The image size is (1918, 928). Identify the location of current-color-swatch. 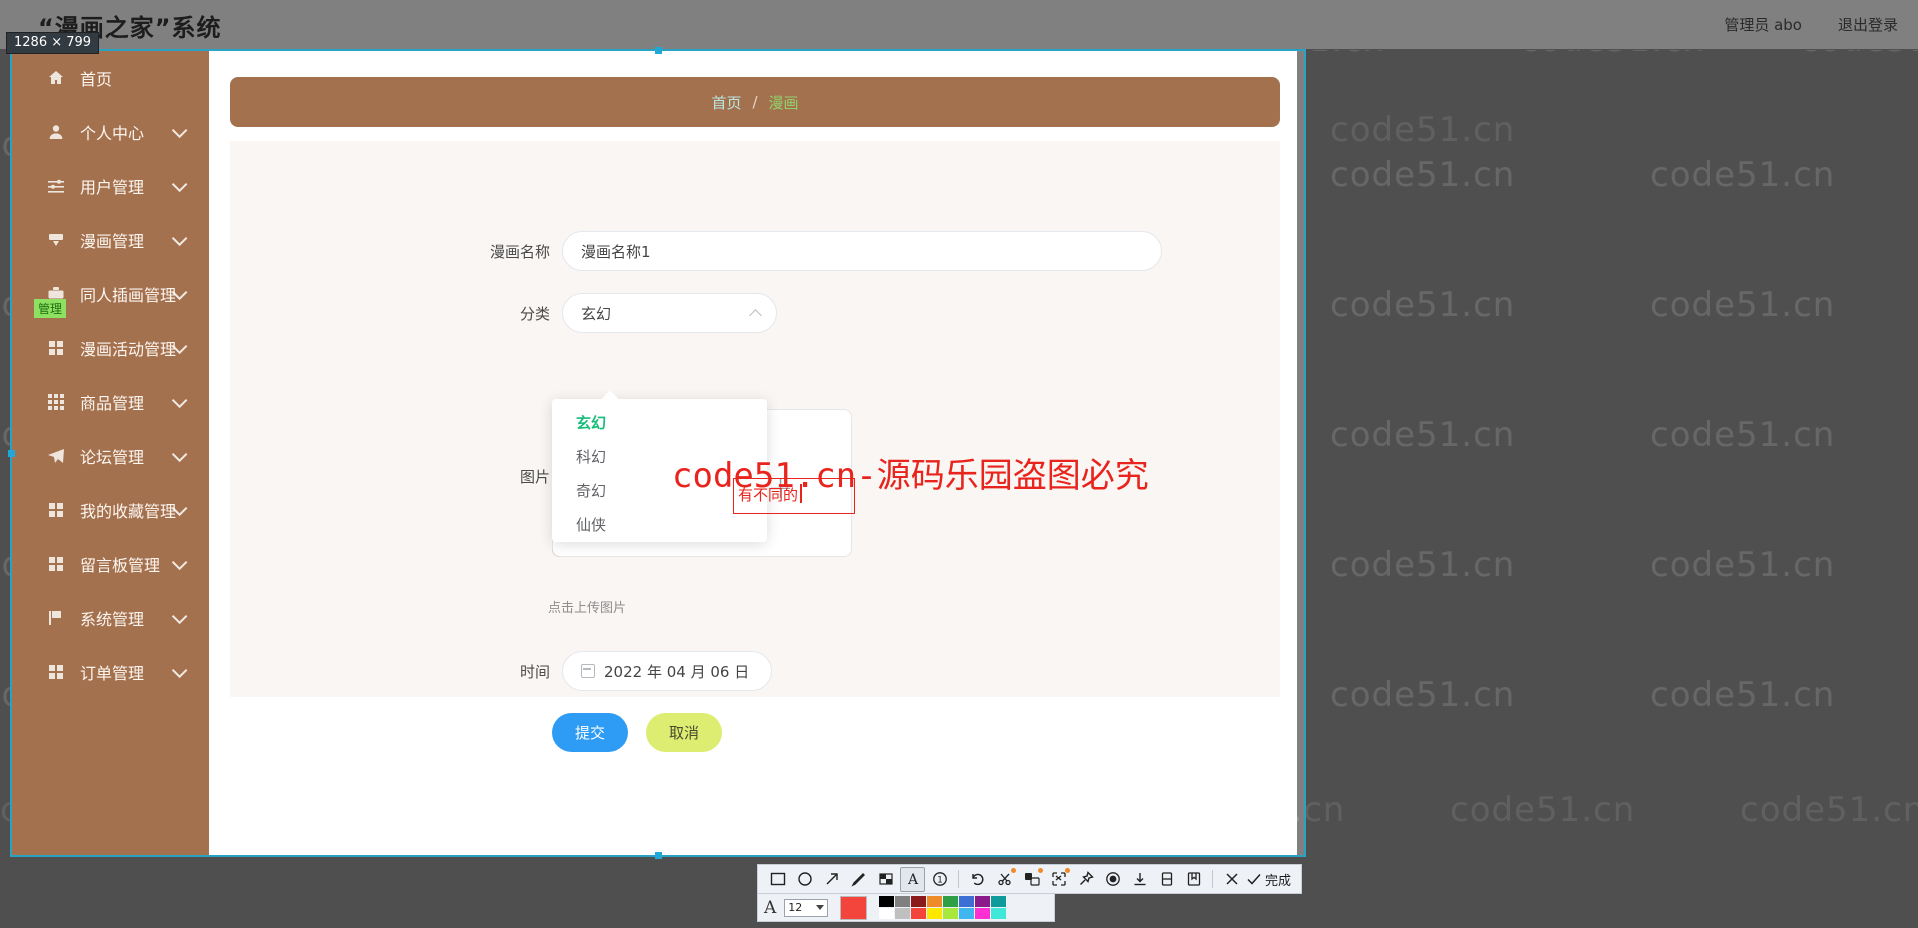
(854, 907).